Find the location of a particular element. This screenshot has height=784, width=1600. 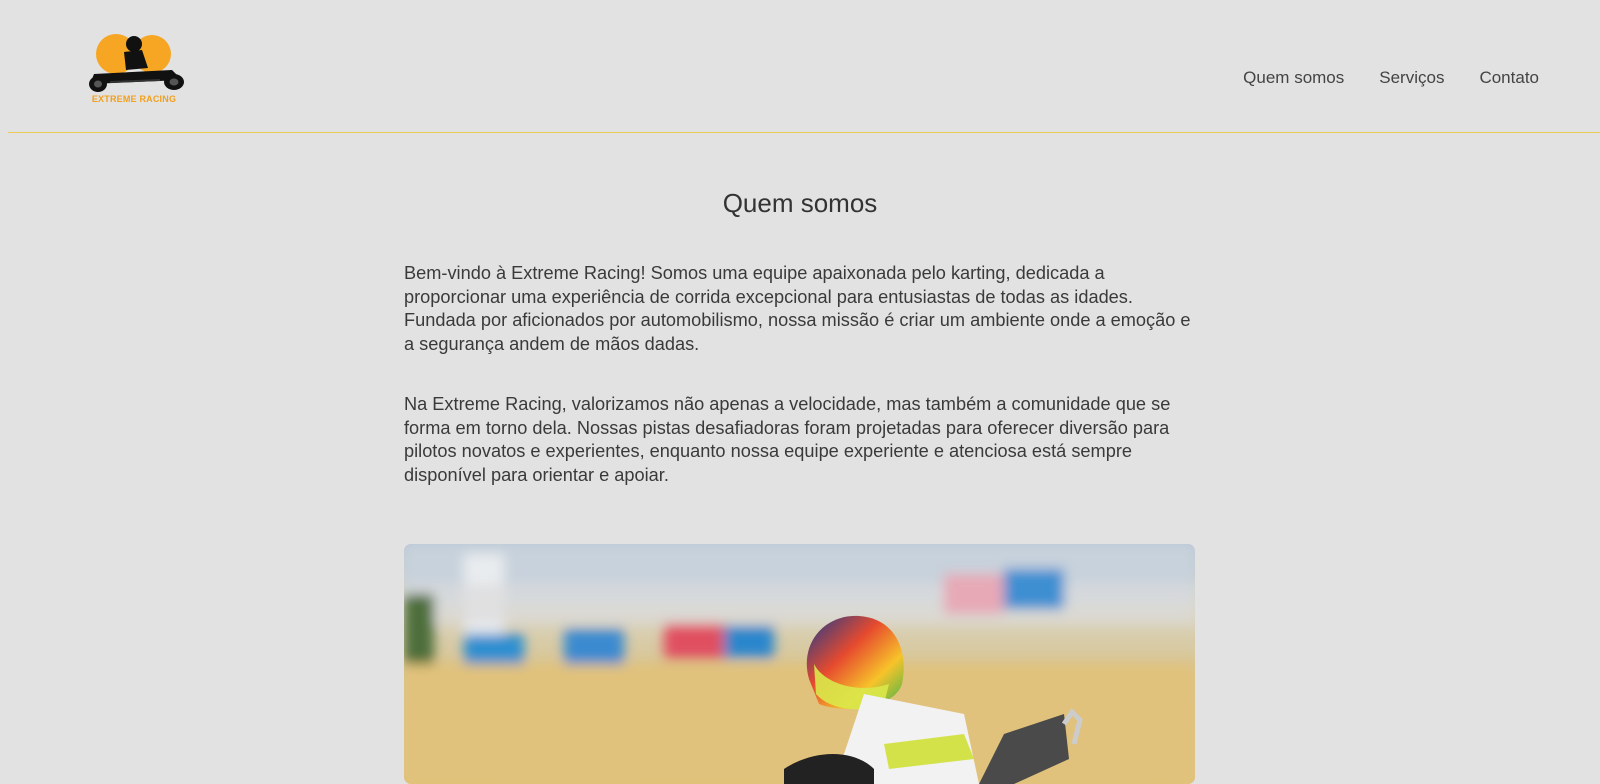

extreme-racing-logo: EXTREME RACING is located at coordinates (134, 70).